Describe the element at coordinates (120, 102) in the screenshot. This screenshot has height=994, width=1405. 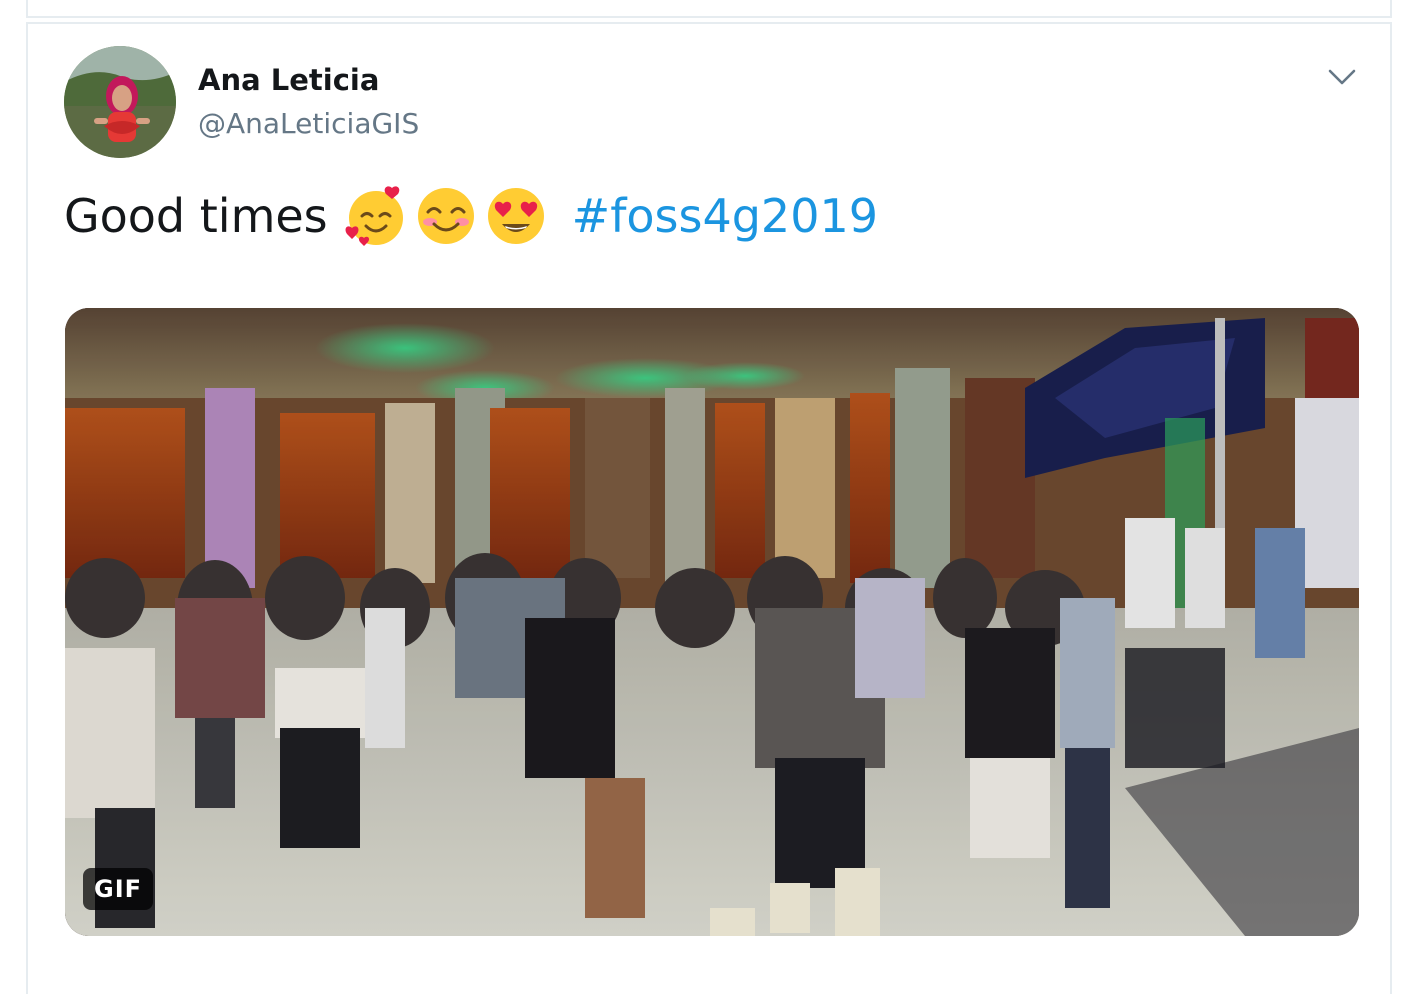
I see `avatar` at that location.